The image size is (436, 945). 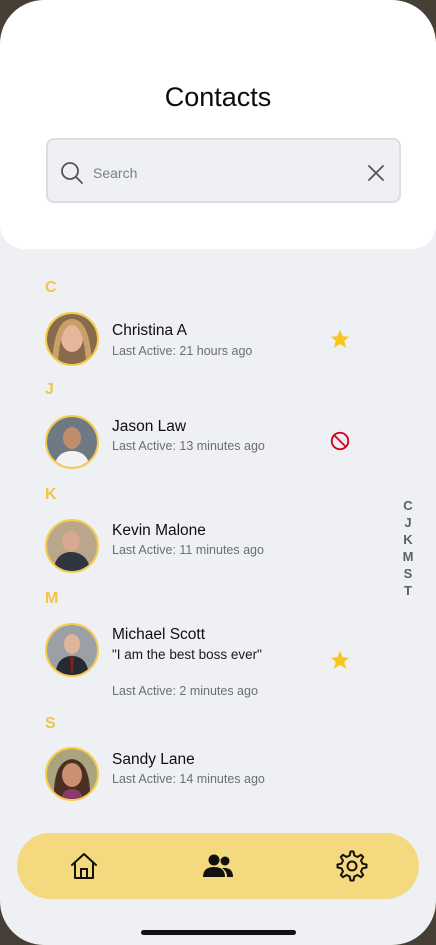 I want to click on last-active: Last Active: 21 hours ago, so click(x=182, y=351).